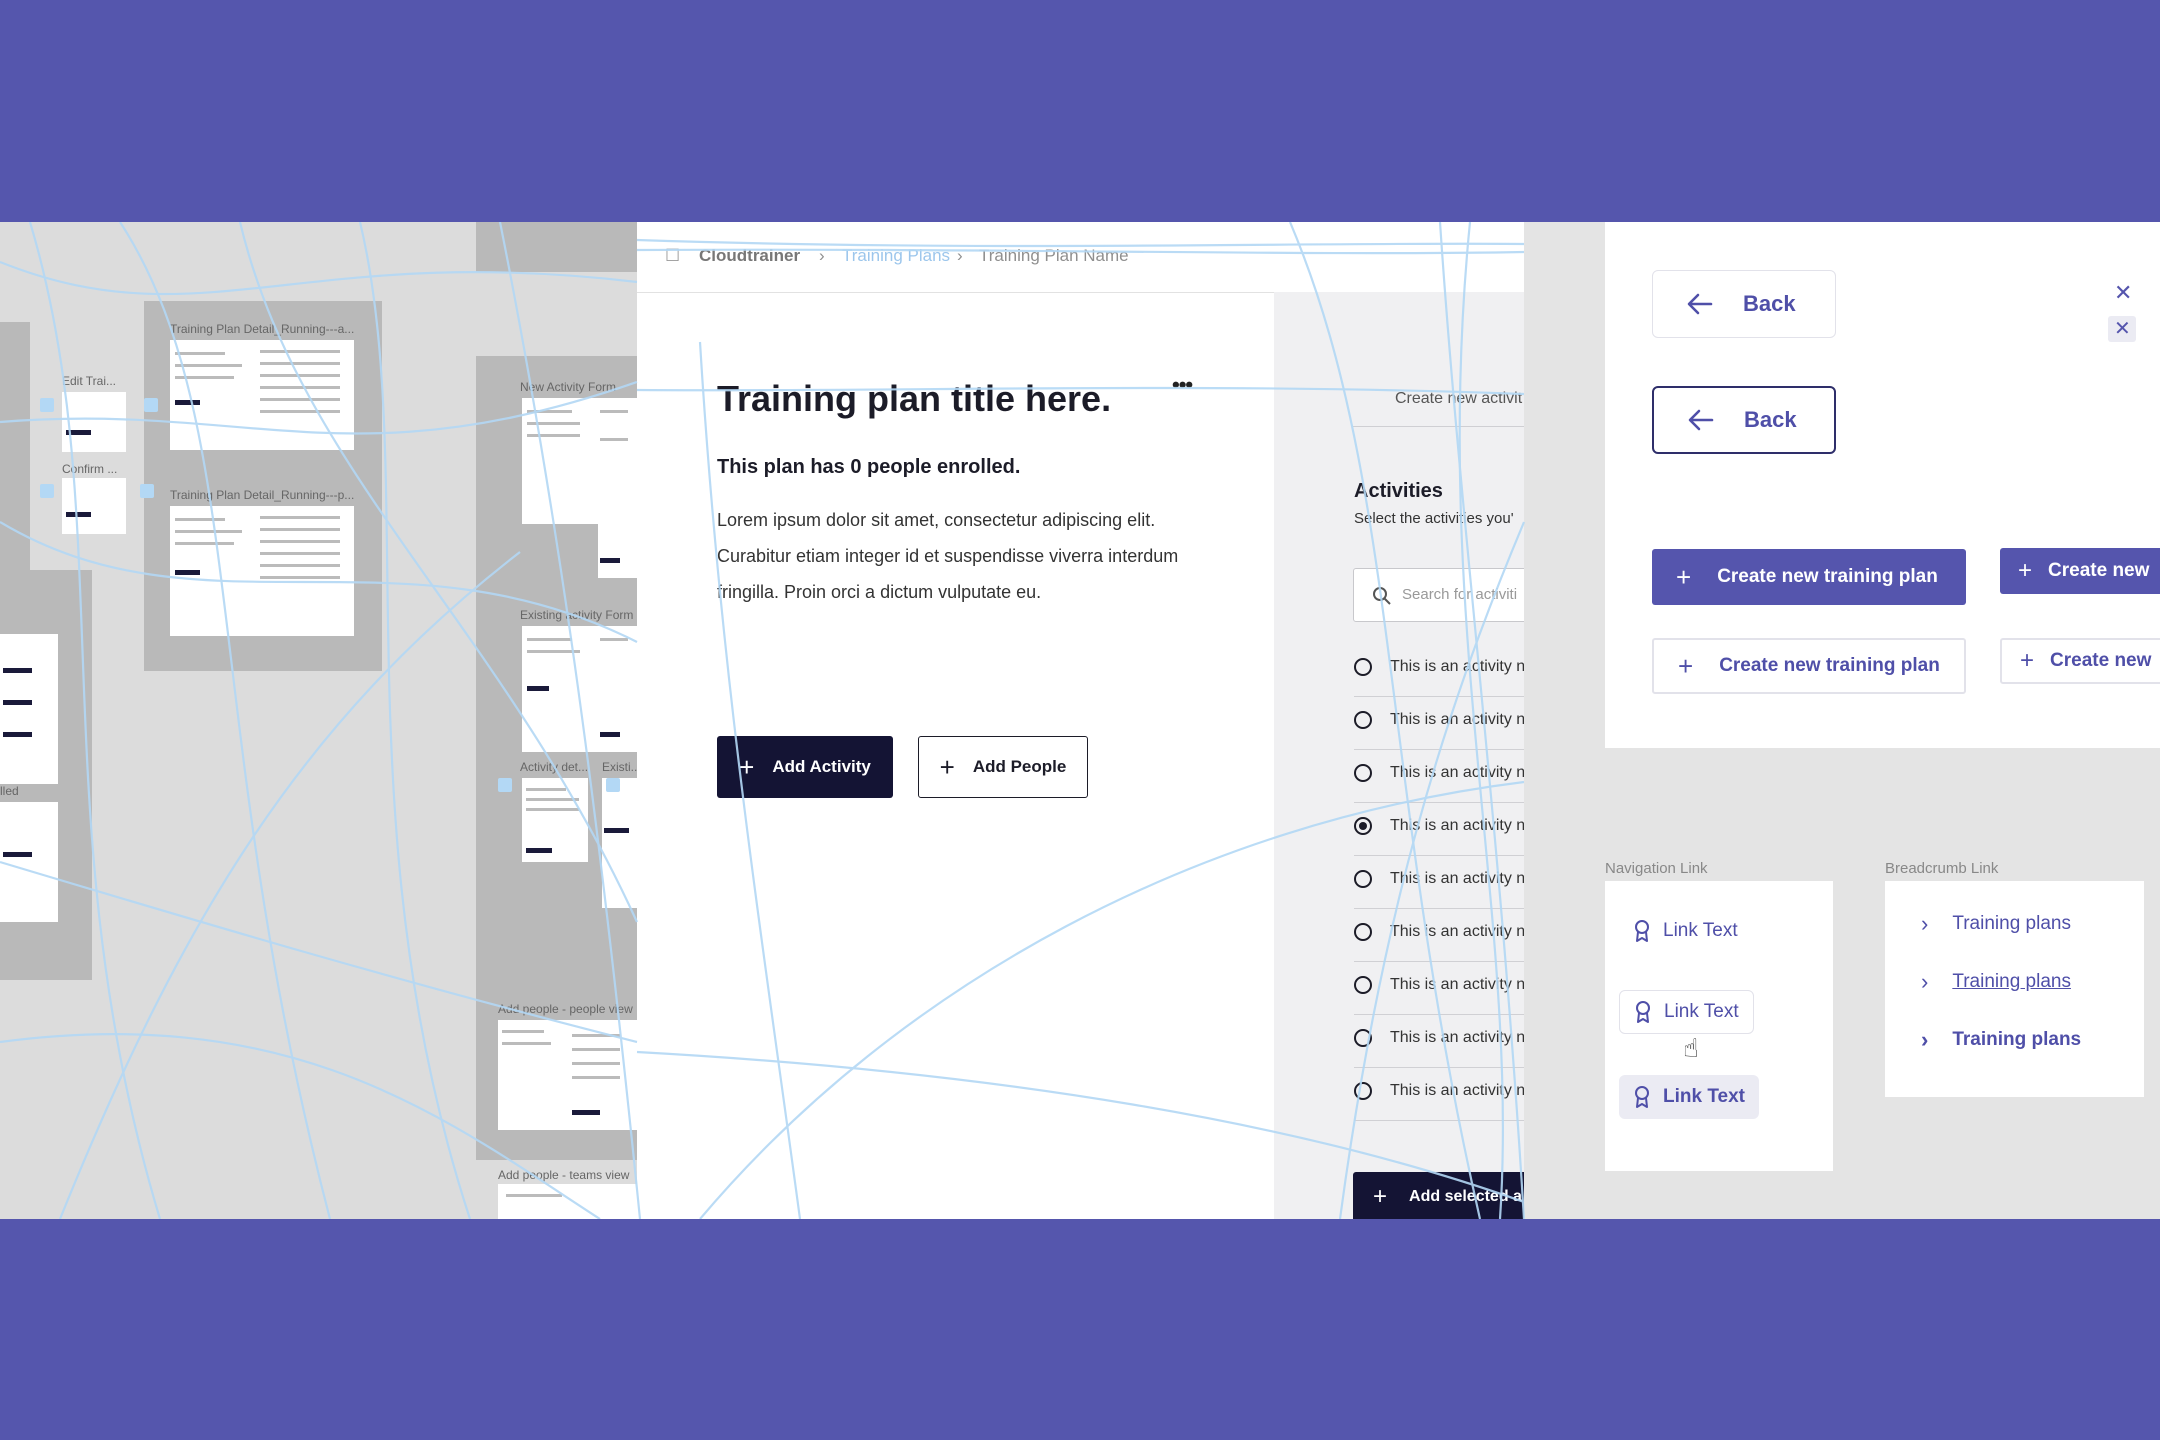 This screenshot has width=2160, height=1440. I want to click on add-people-button: + Add People, so click(1003, 767).